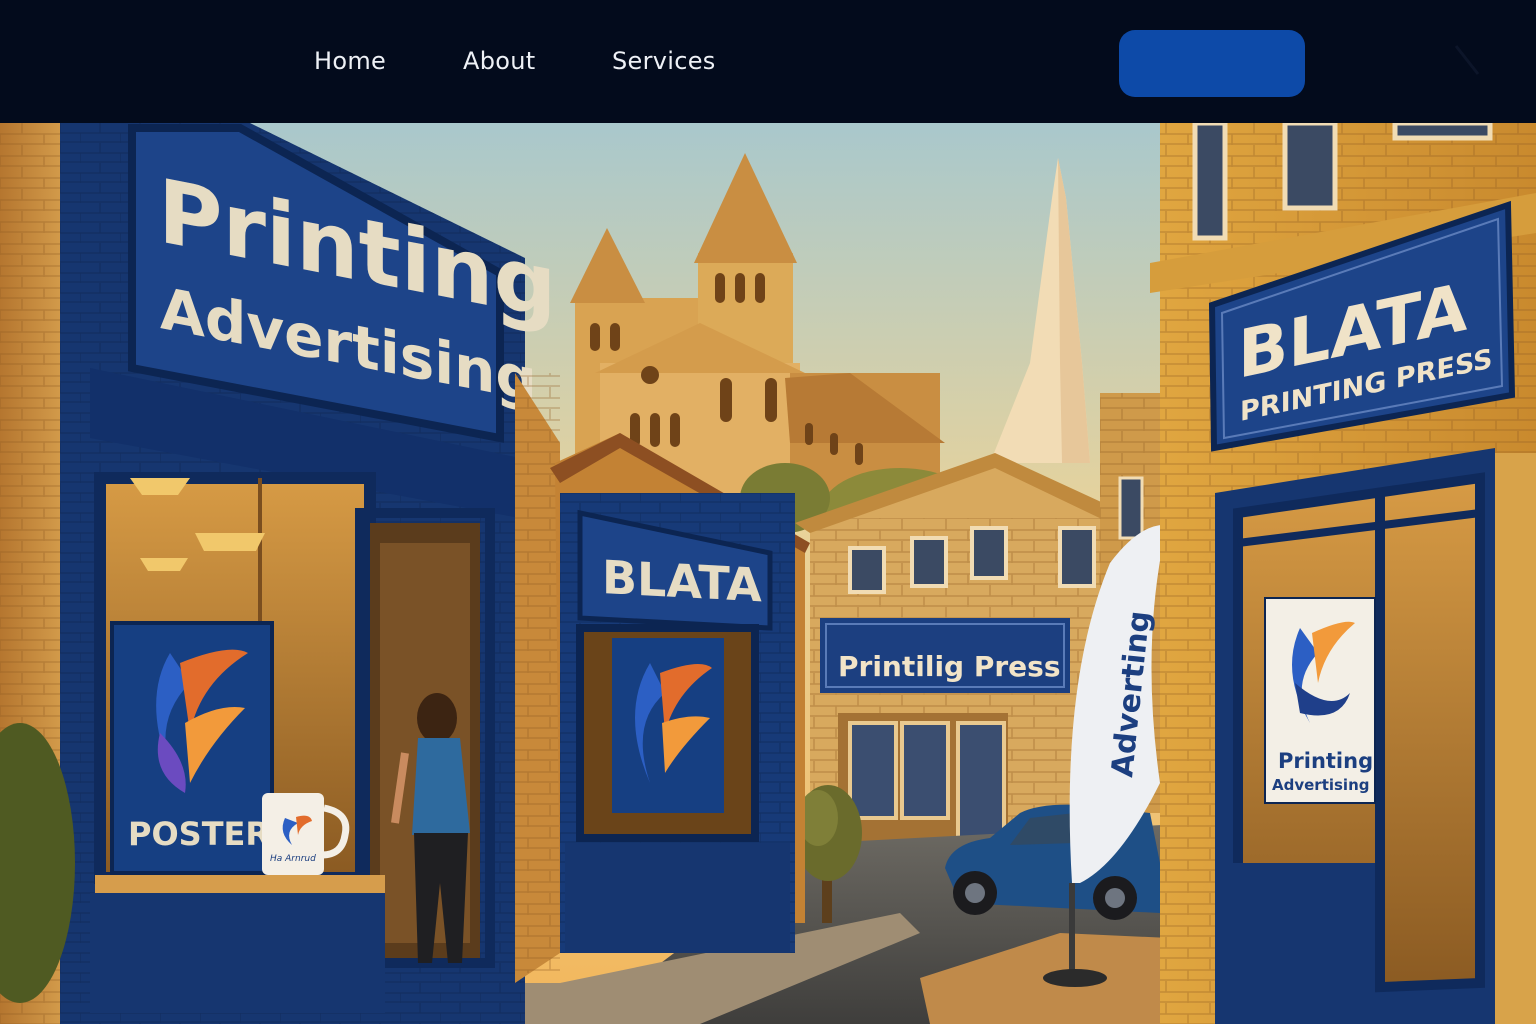 Image resolution: width=1536 pixels, height=1024 pixels. Describe the element at coordinates (293, 859) in the screenshot. I see `mug-label: Ha Arnrud` at that location.